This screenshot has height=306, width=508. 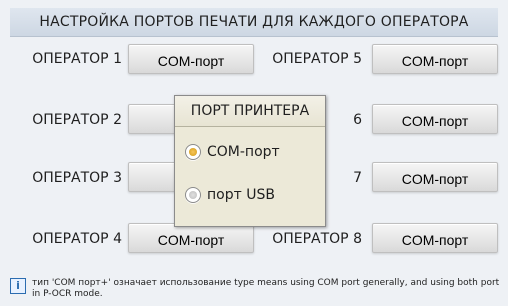 I want to click on operator-6-port-button: COM-порт, so click(x=435, y=119).